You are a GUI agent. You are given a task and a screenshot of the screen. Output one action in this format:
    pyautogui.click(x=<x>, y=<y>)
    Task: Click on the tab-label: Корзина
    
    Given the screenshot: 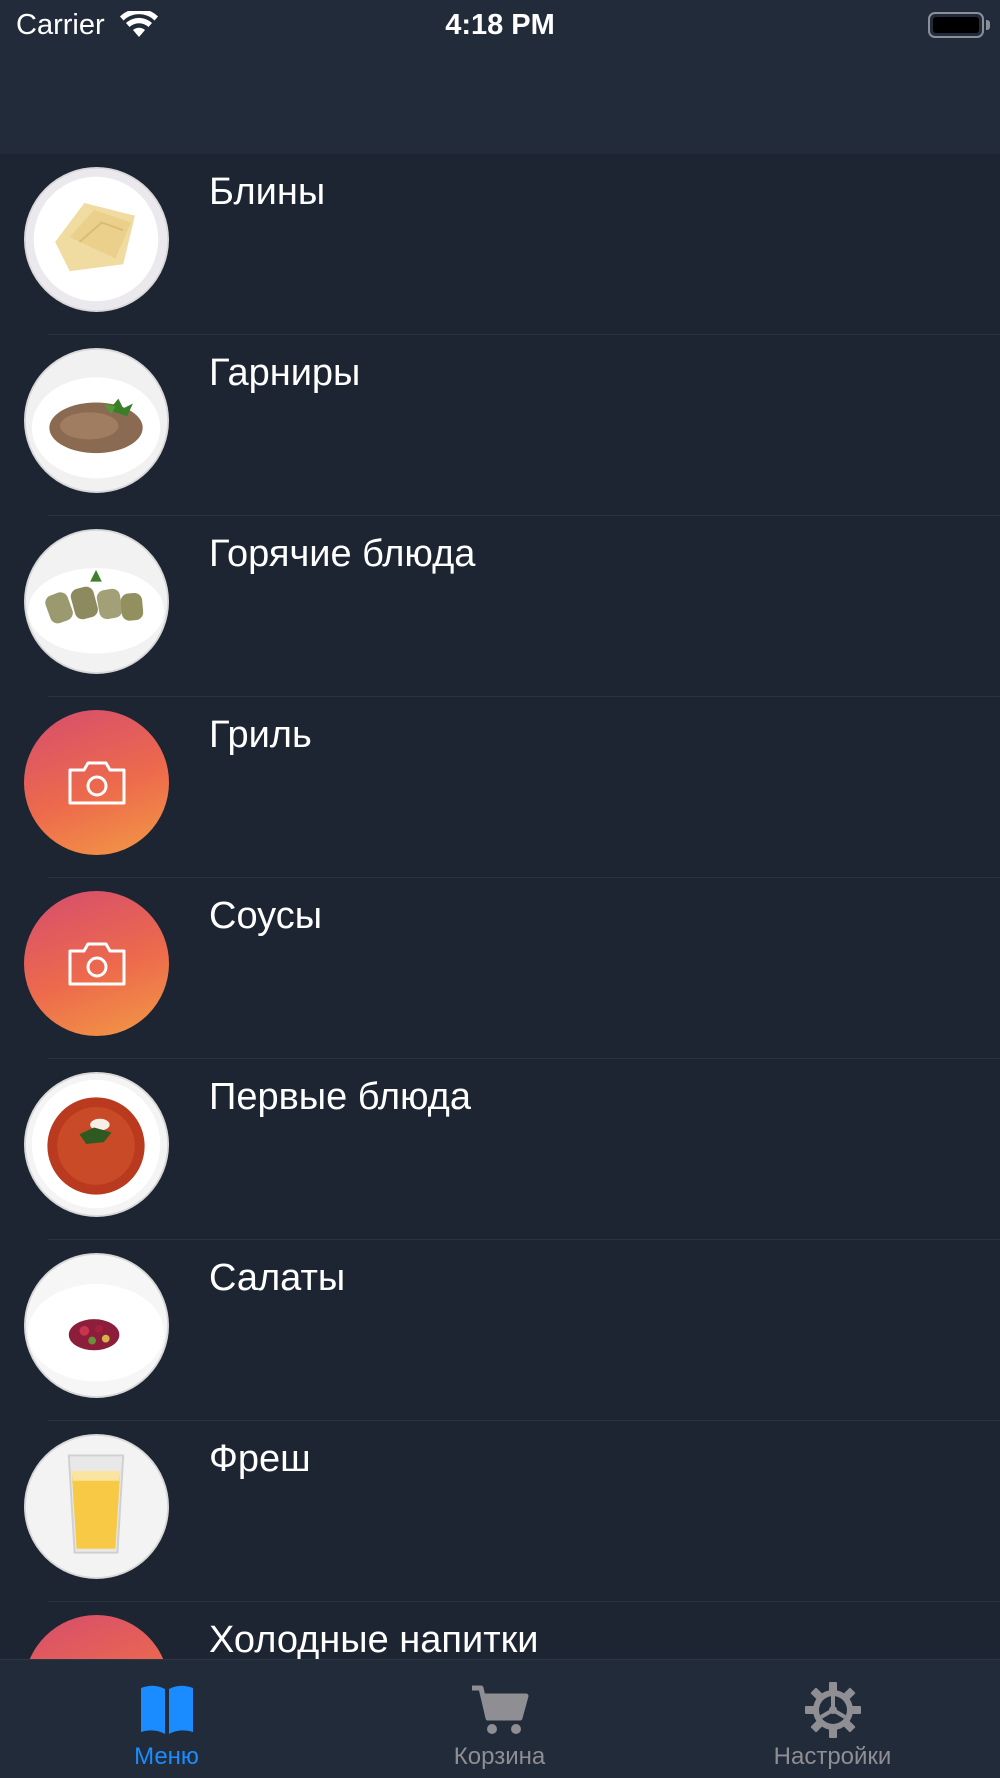 What is the action you would take?
    pyautogui.click(x=499, y=1756)
    